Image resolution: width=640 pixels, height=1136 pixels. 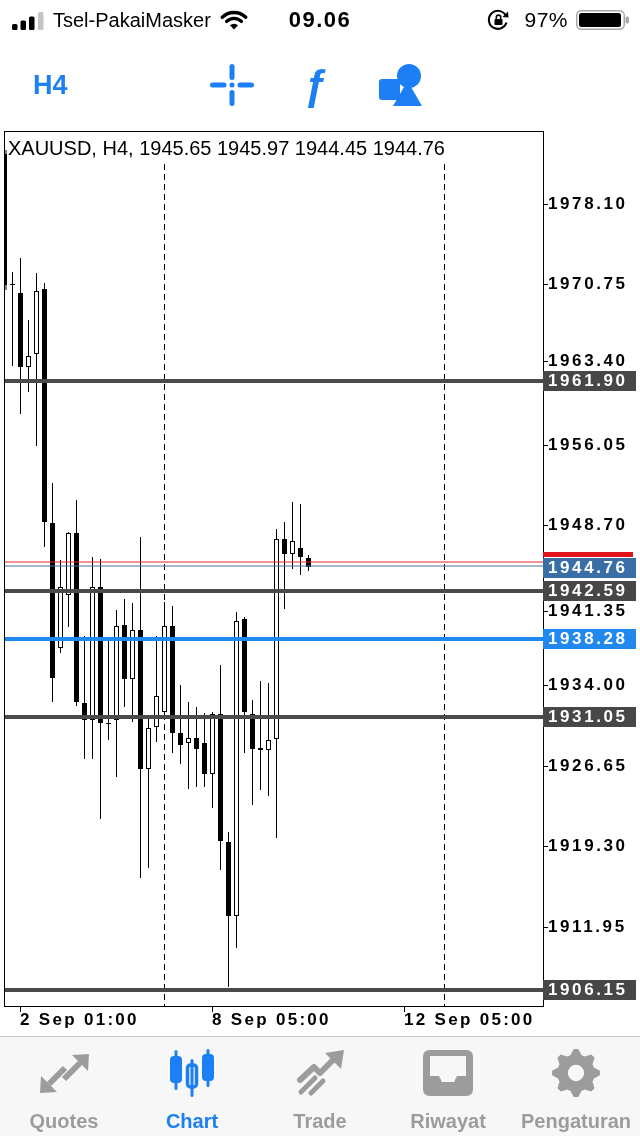 What do you see at coordinates (576, 1073) in the screenshot?
I see `settings-icon` at bounding box center [576, 1073].